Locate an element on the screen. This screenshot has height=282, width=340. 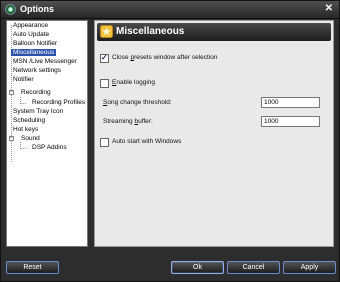
close-presets-checkbox is located at coordinates (104, 58).